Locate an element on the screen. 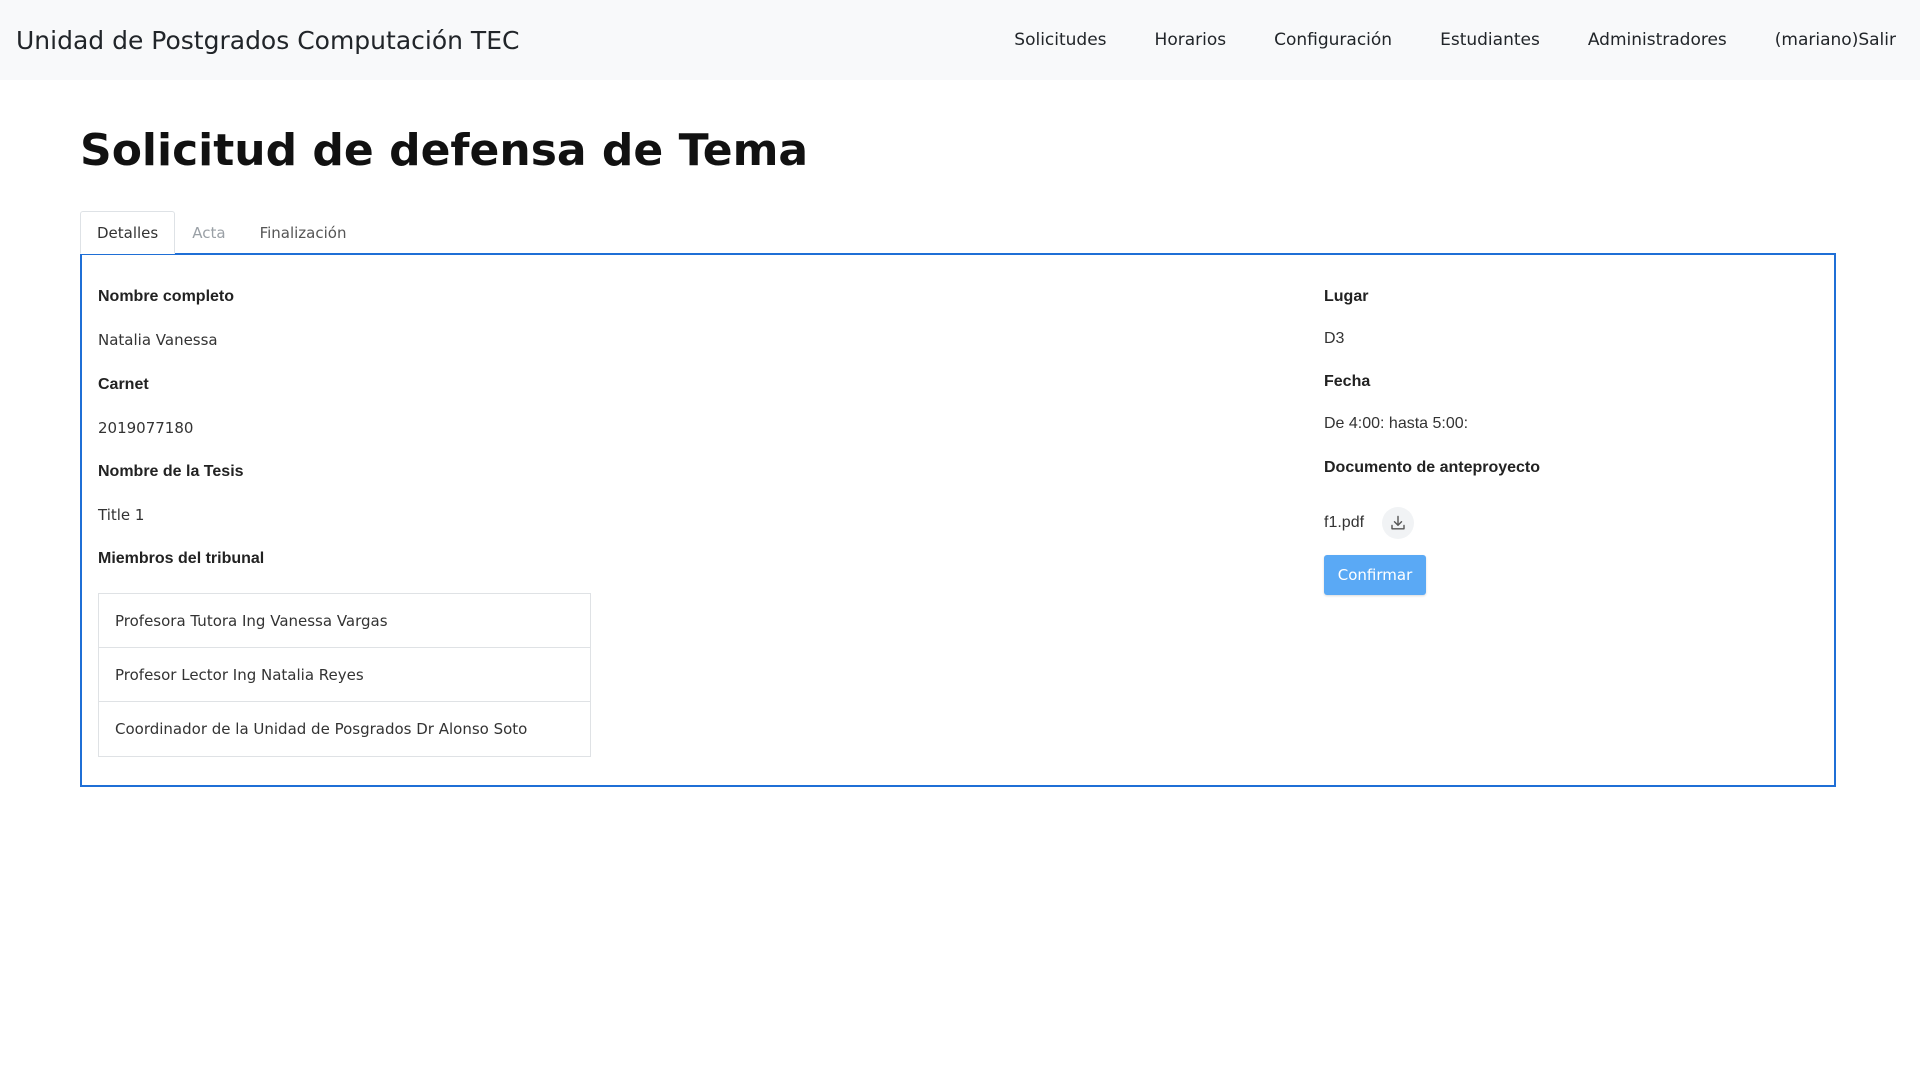 The image size is (1920, 1080). tab-acta: Acta is located at coordinates (208, 232).